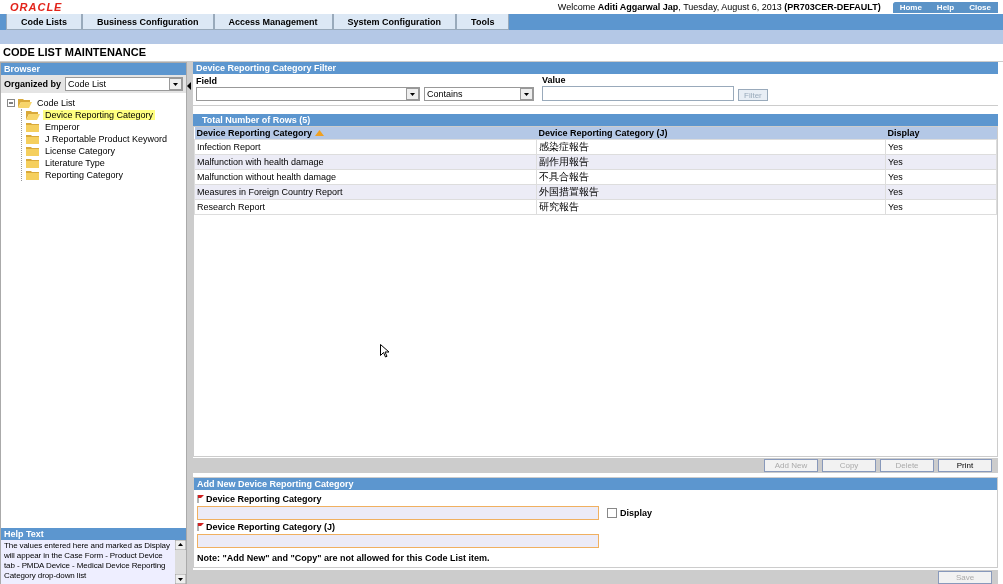 The height and width of the screenshot is (584, 1003). I want to click on page-title: CODE LIST MAINTENANCE, so click(74, 52).